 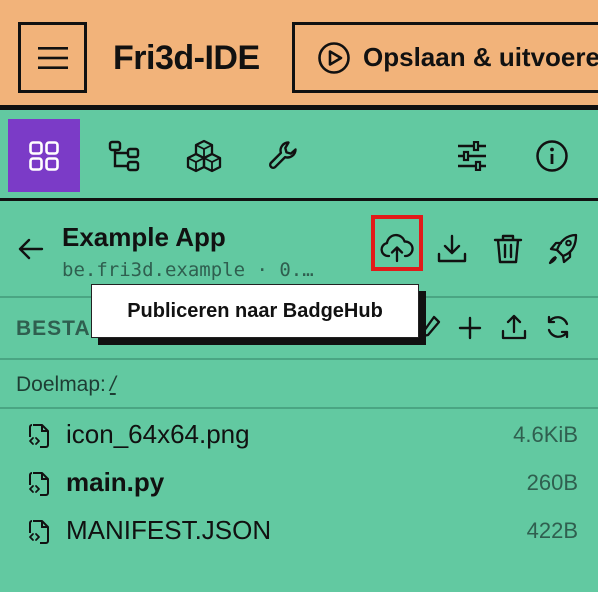 I want to click on apps-grid-icon, so click(x=44, y=155).